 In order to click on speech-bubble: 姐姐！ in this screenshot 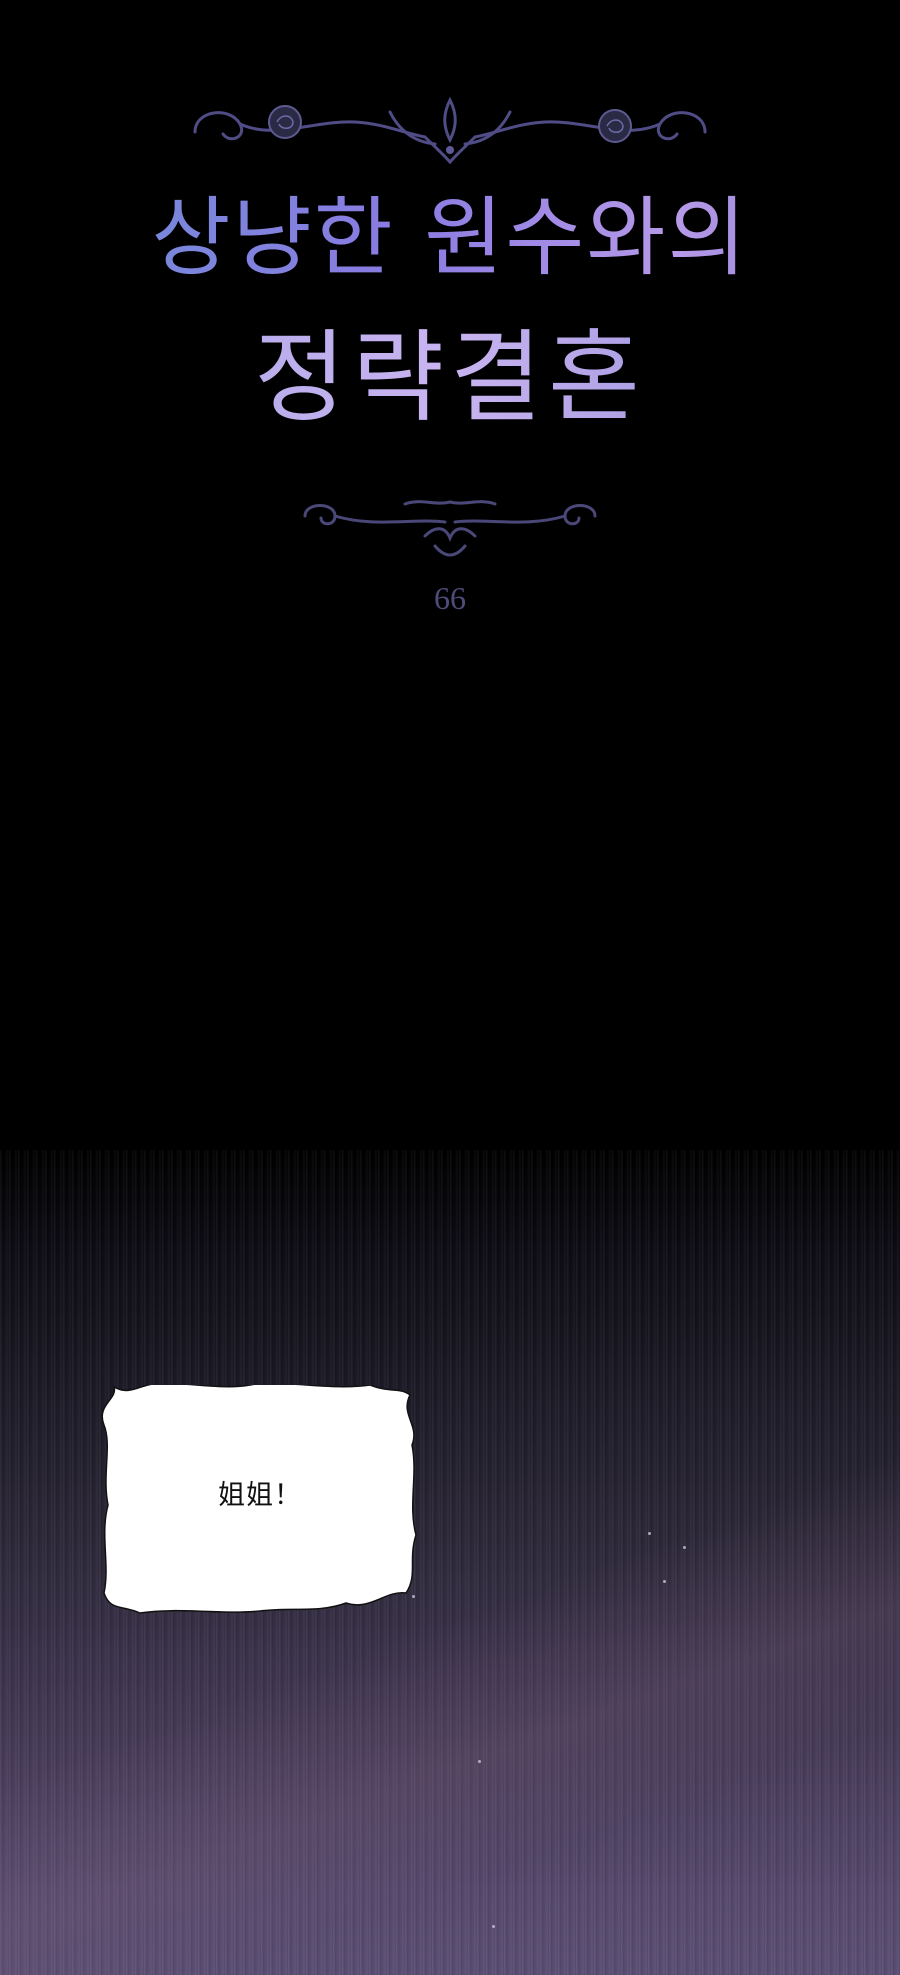, I will do `click(260, 1500)`.